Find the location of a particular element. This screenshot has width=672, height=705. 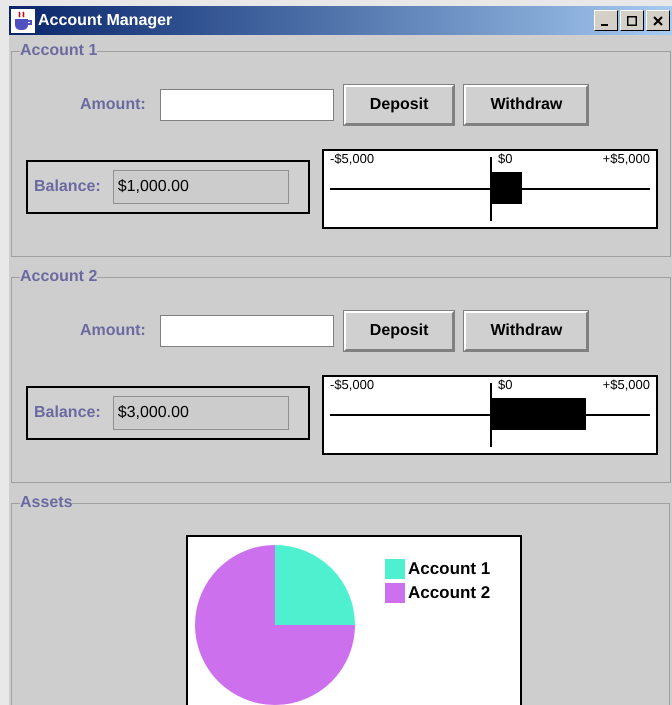

legend-label: Account 2 is located at coordinates (449, 593).